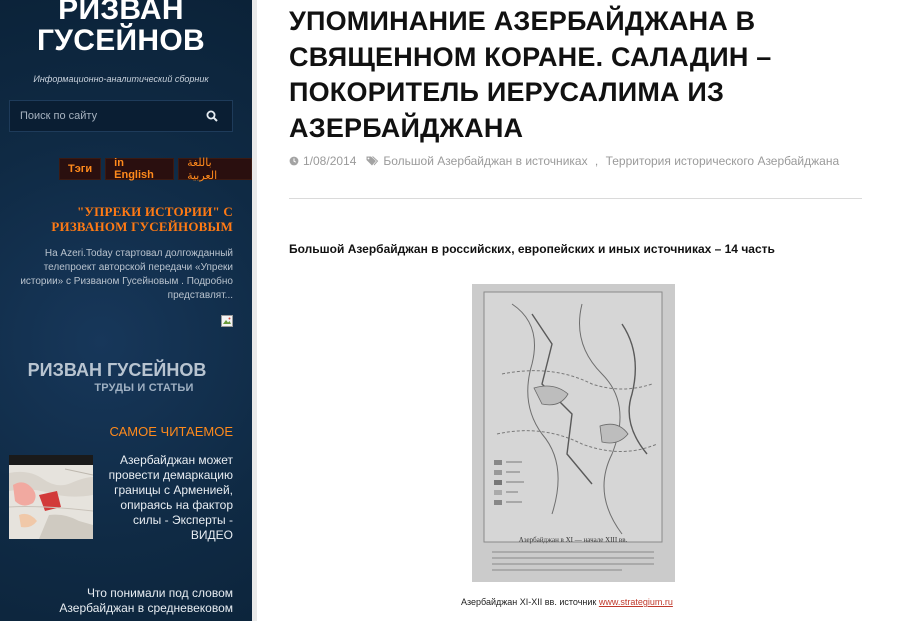 The image size is (908, 621). What do you see at coordinates (485, 161) in the screenshot?
I see `category-link-1: Большой Азербайджан в источниках` at bounding box center [485, 161].